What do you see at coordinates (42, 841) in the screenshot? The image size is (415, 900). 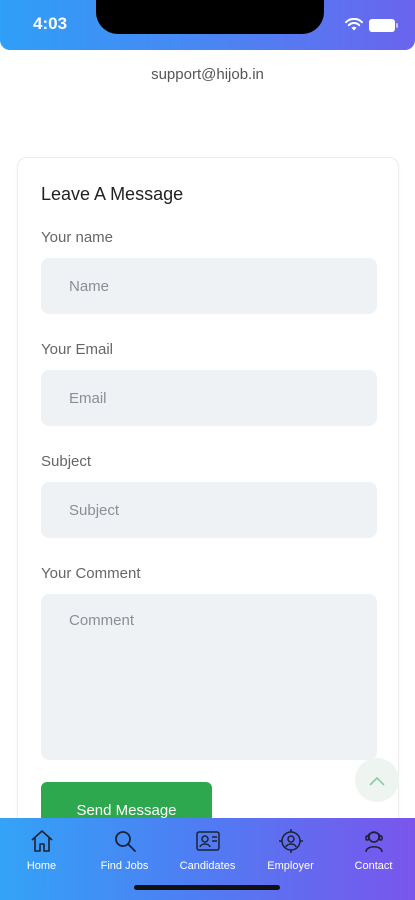 I see `home-icon` at bounding box center [42, 841].